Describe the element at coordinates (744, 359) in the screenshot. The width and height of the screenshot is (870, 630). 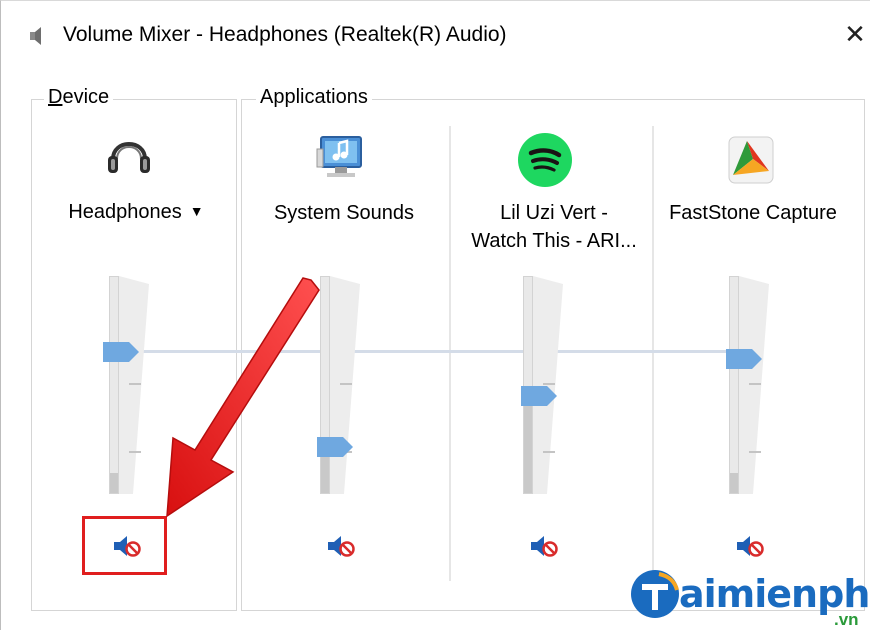
I see `faststone-volume-thumb` at that location.